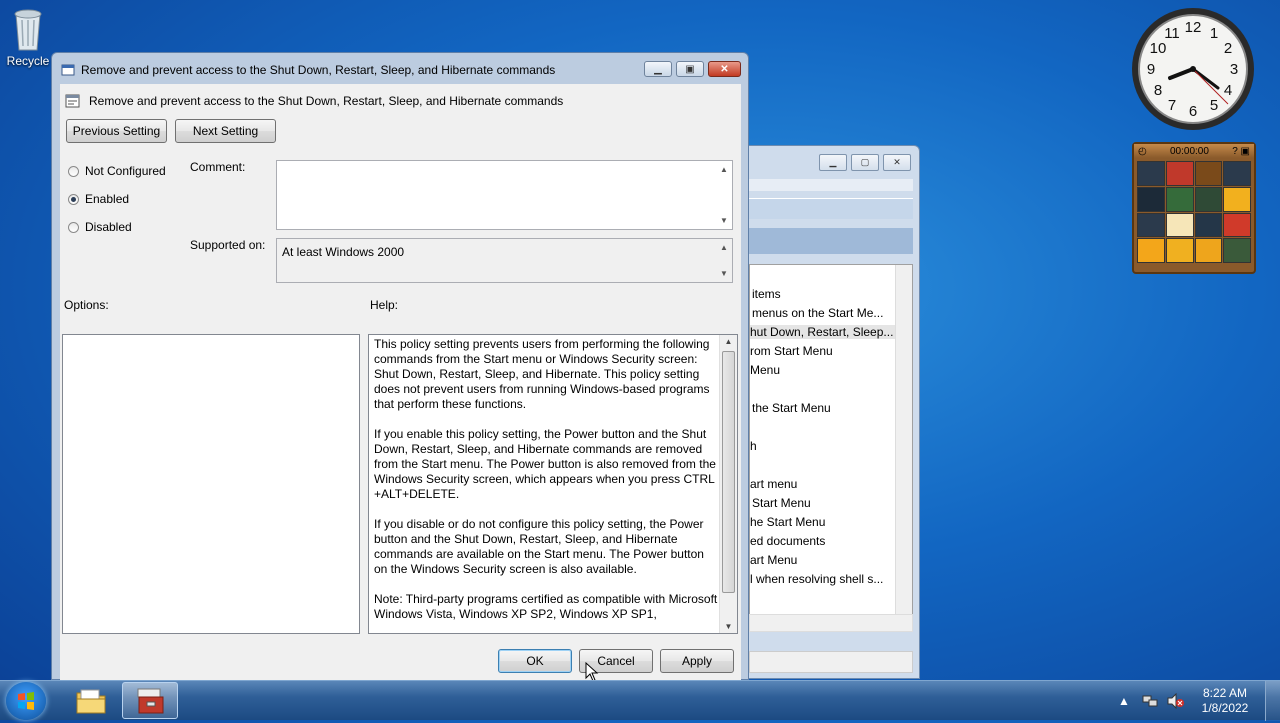 Image resolution: width=1280 pixels, height=723 pixels. I want to click on puzzle-timer-icon: ◴, so click(1142, 151).